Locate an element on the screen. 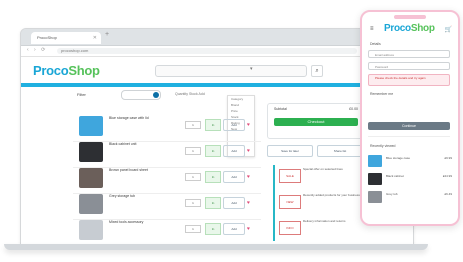 This screenshot has height=262, width=463. promo-tag: SALE is located at coordinates (290, 176).